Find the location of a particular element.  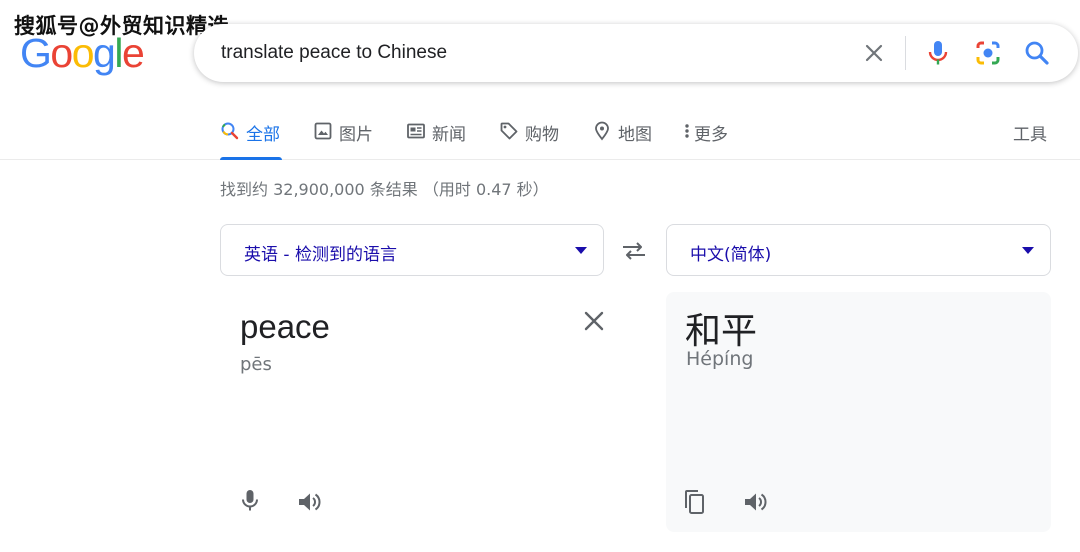

source-language-select: 英语 - 检测到的语言 is located at coordinates (412, 250).